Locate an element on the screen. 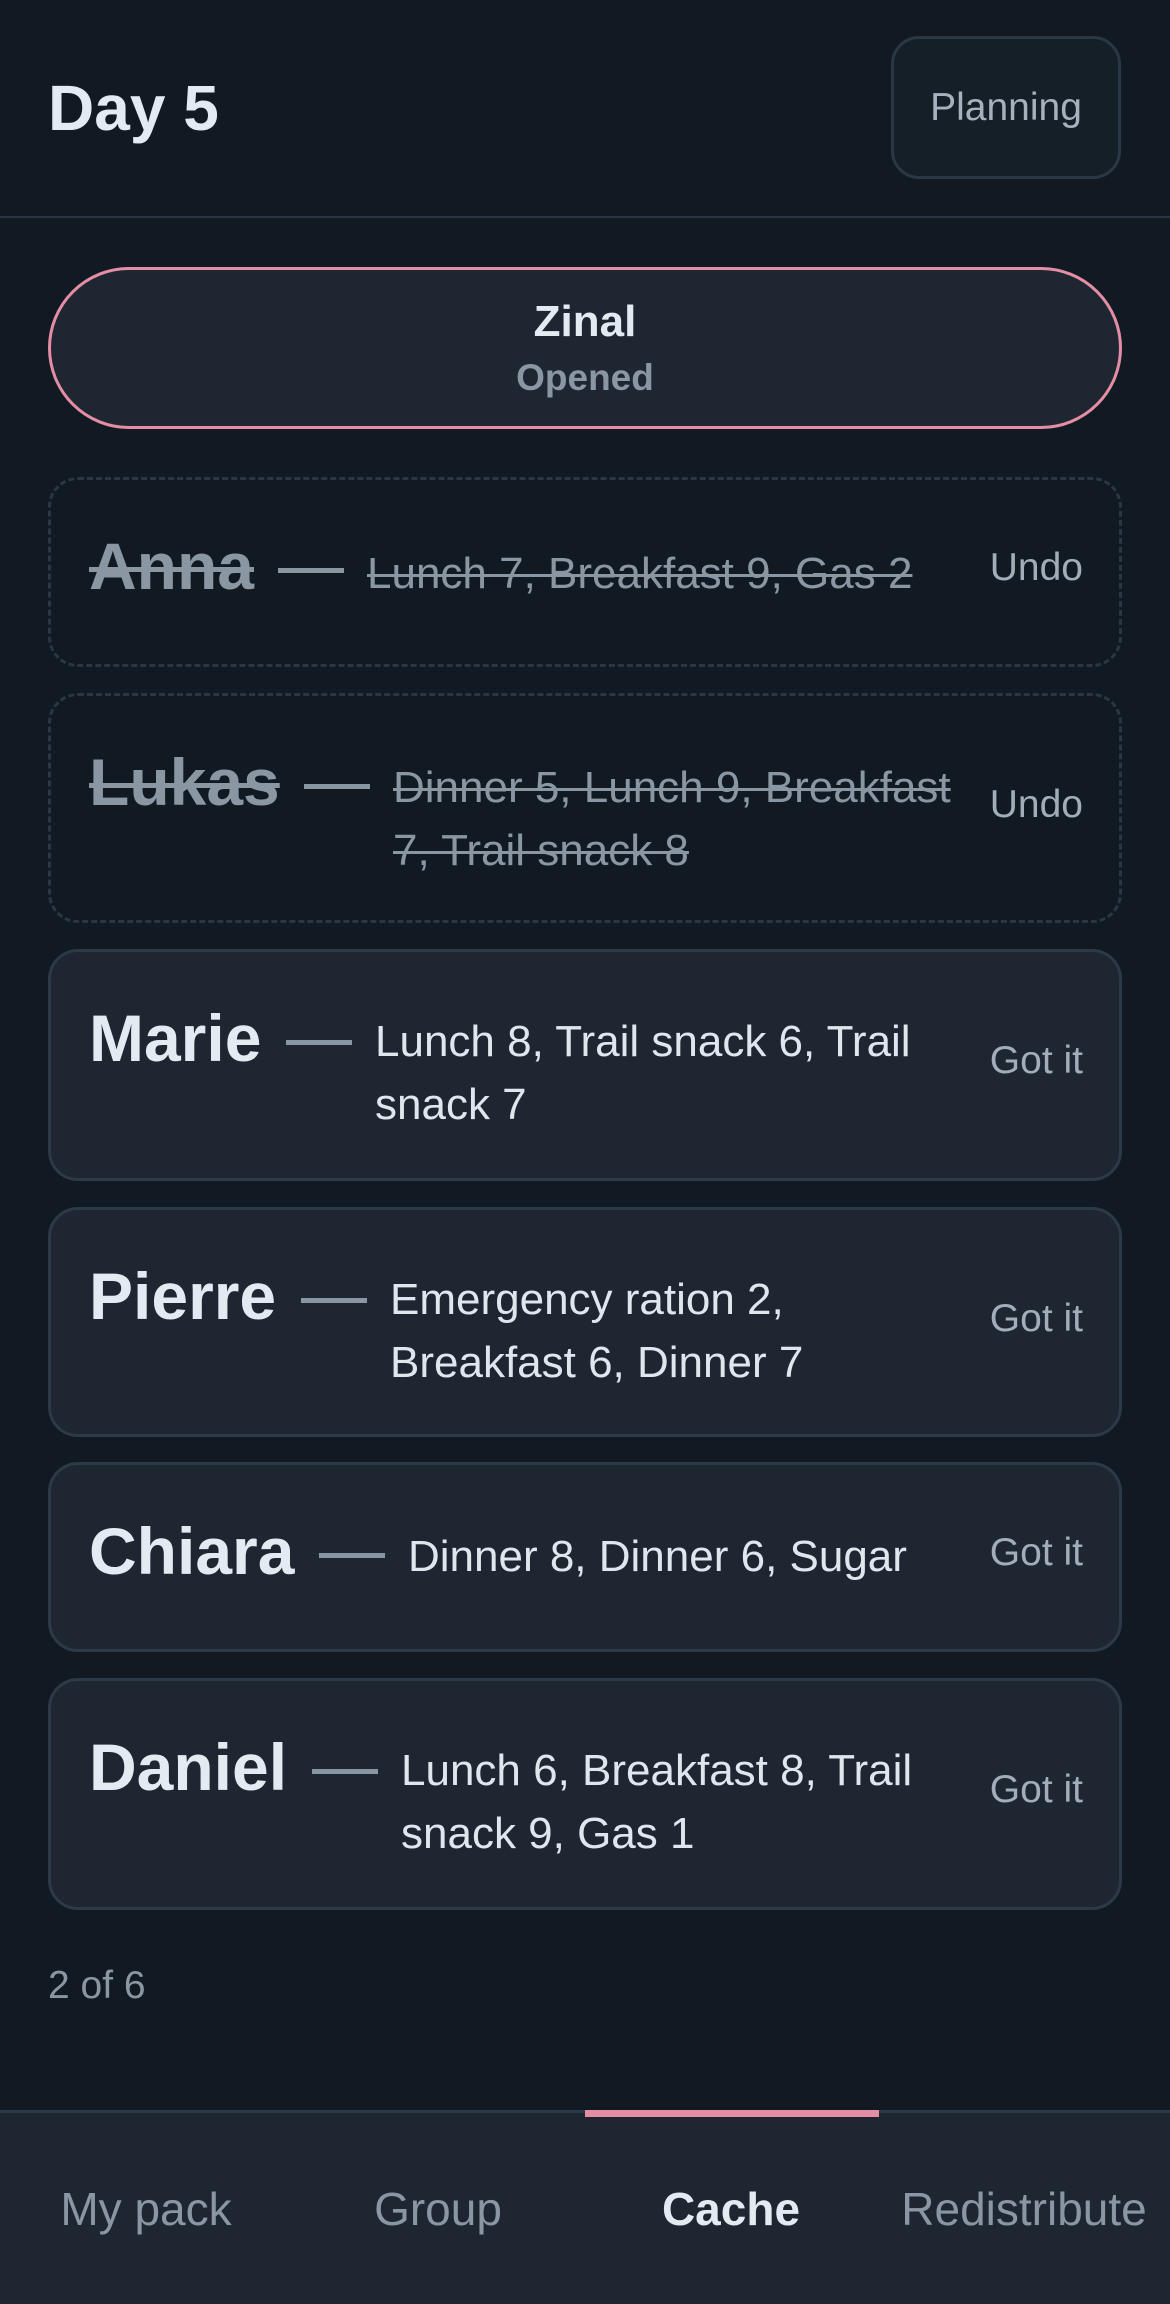  page-title: Day 5 is located at coordinates (133, 108).